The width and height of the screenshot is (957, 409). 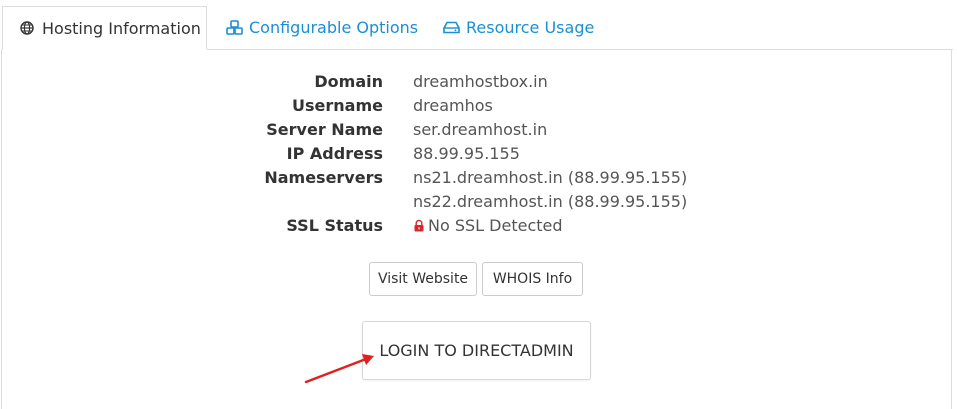 I want to click on ssl-status-row: SSL Status No SSL Detected, so click(x=478, y=226).